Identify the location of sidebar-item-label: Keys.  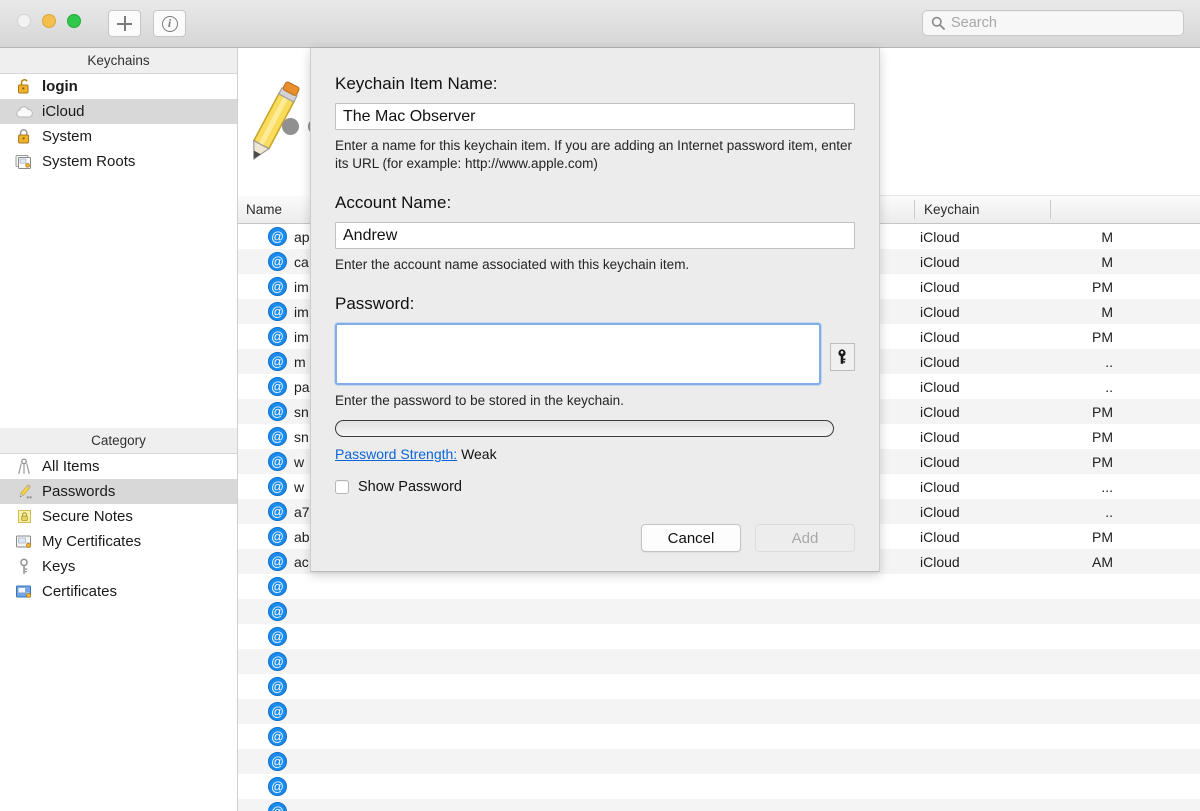
(59, 566).